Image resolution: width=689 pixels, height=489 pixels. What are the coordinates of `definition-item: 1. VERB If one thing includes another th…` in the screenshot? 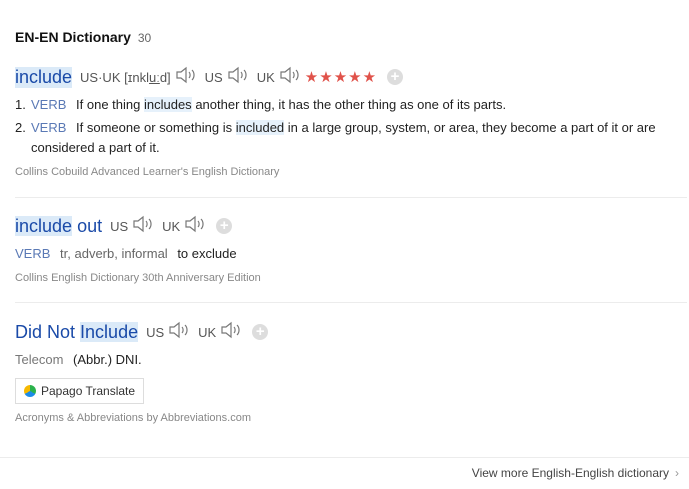 It's located at (261, 104).